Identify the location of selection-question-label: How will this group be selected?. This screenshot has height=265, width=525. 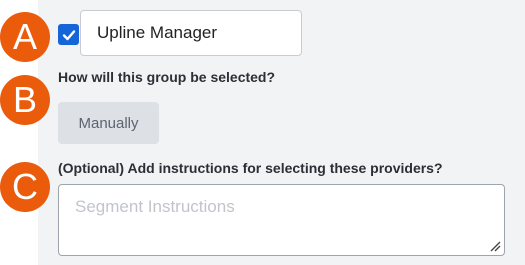
(167, 77).